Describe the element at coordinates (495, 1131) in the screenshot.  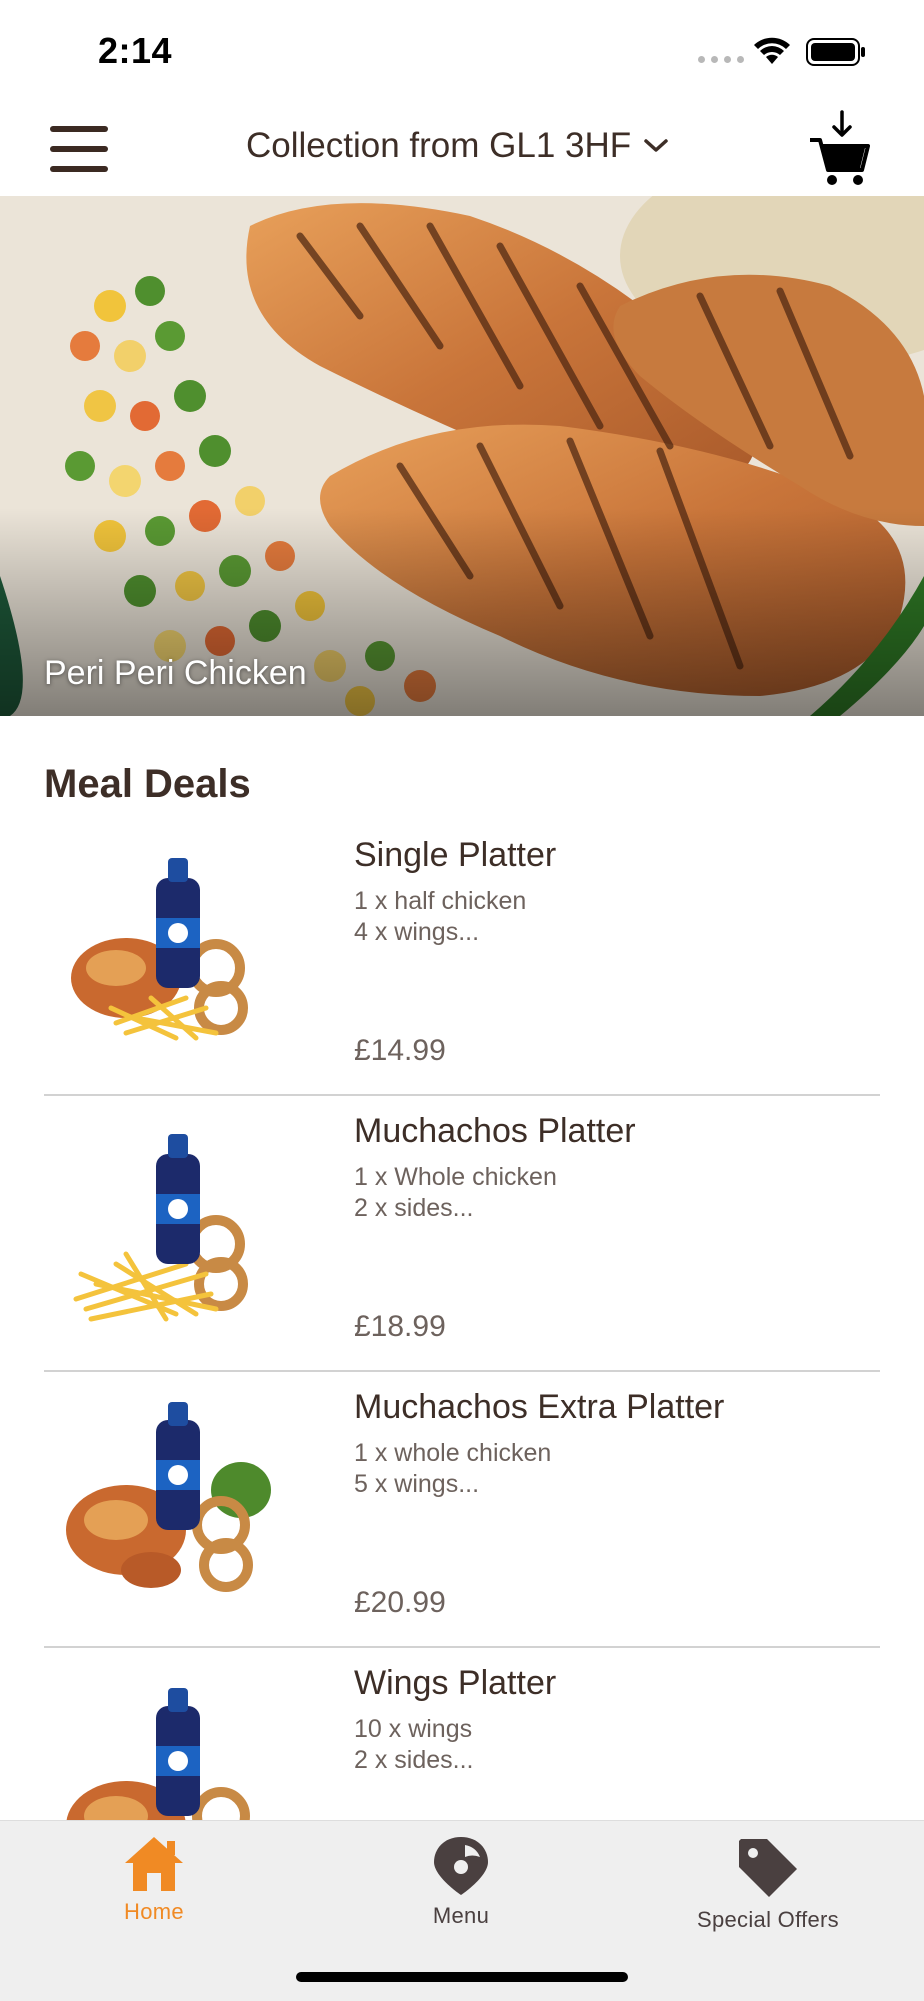
I see `item-name: Muchachos Platter` at that location.